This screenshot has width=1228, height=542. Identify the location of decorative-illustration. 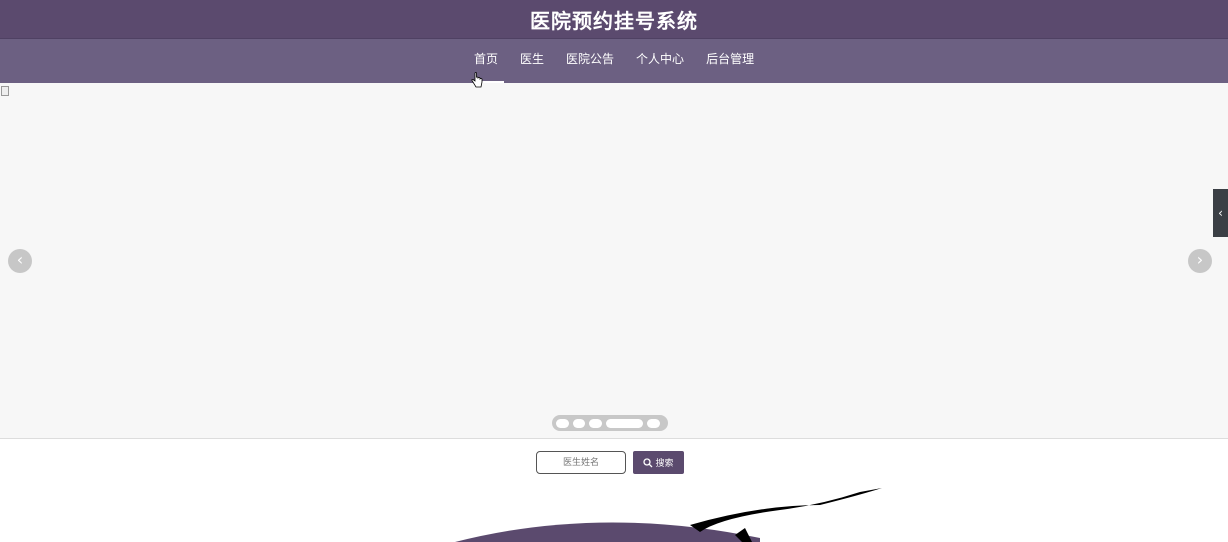
(668, 515).